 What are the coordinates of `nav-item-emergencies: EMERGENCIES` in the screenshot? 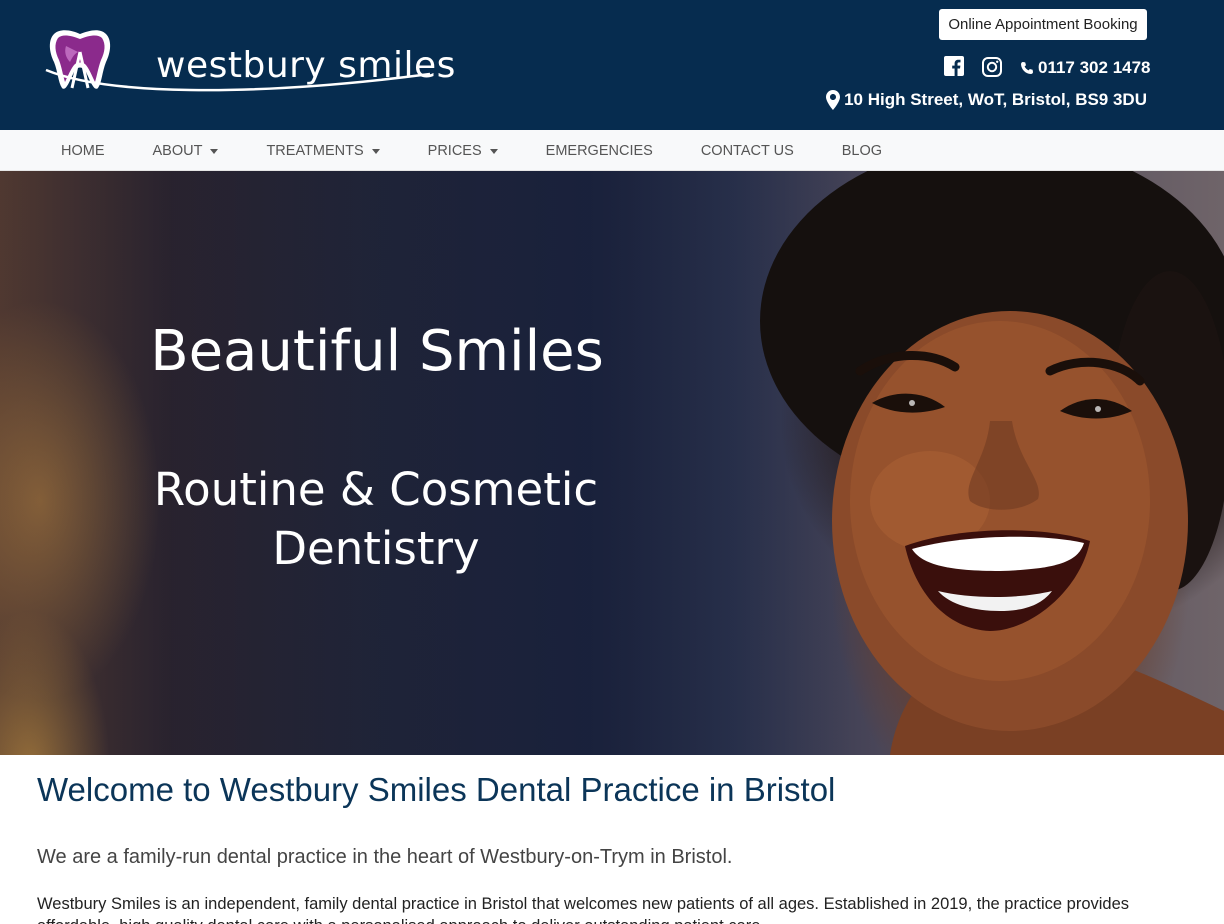 It's located at (599, 151).